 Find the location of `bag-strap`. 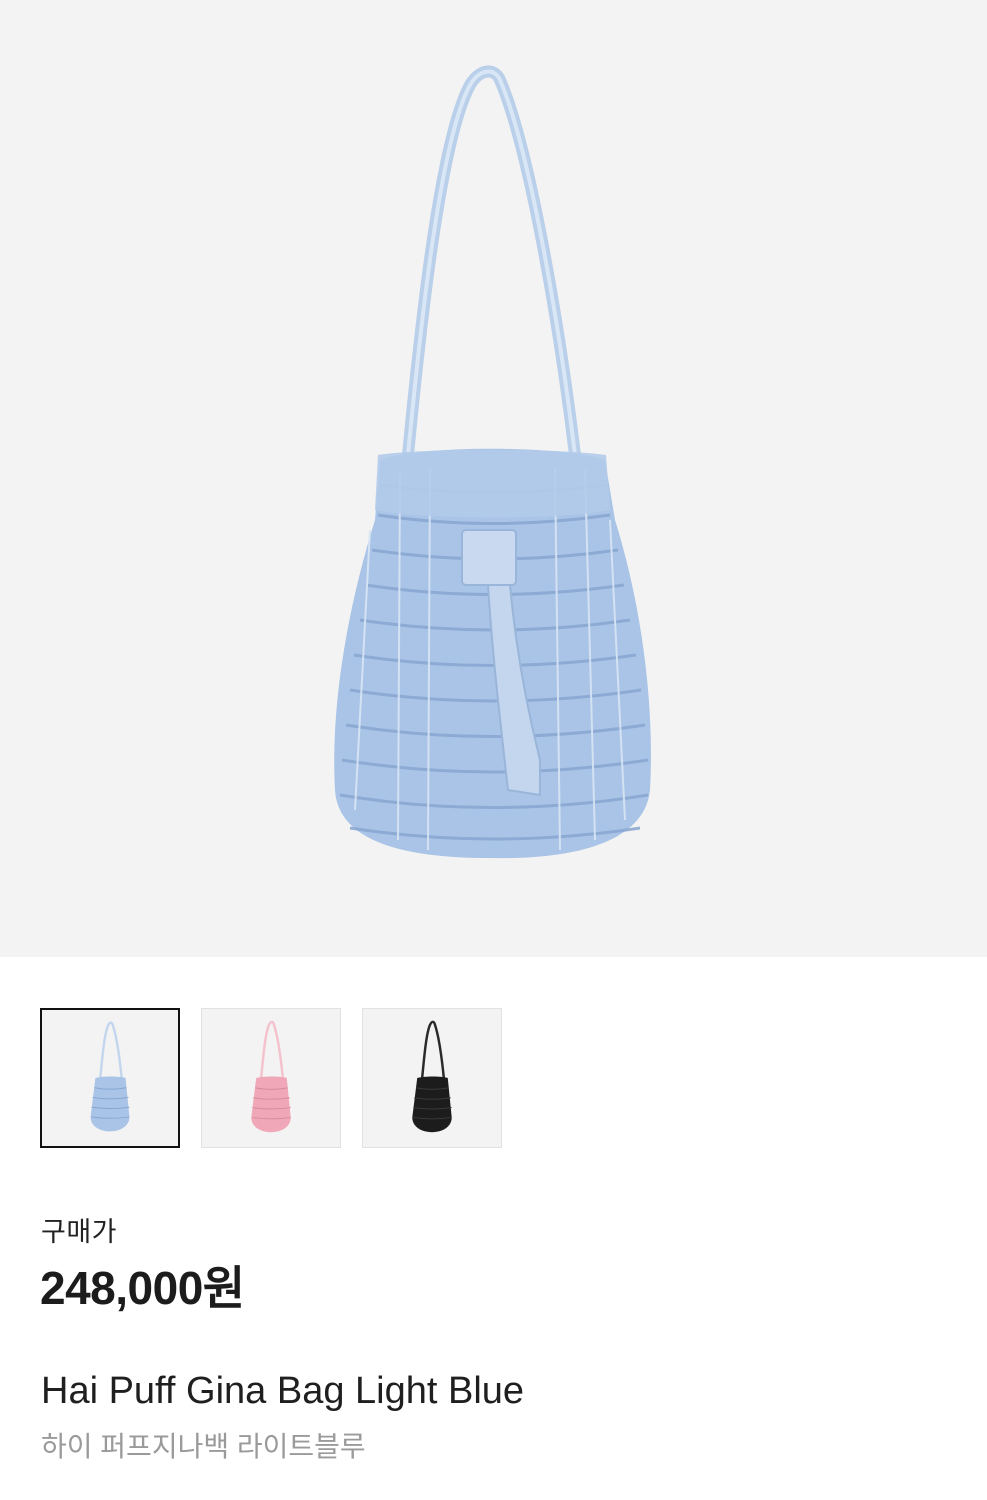

bag-strap is located at coordinates (491, 263).